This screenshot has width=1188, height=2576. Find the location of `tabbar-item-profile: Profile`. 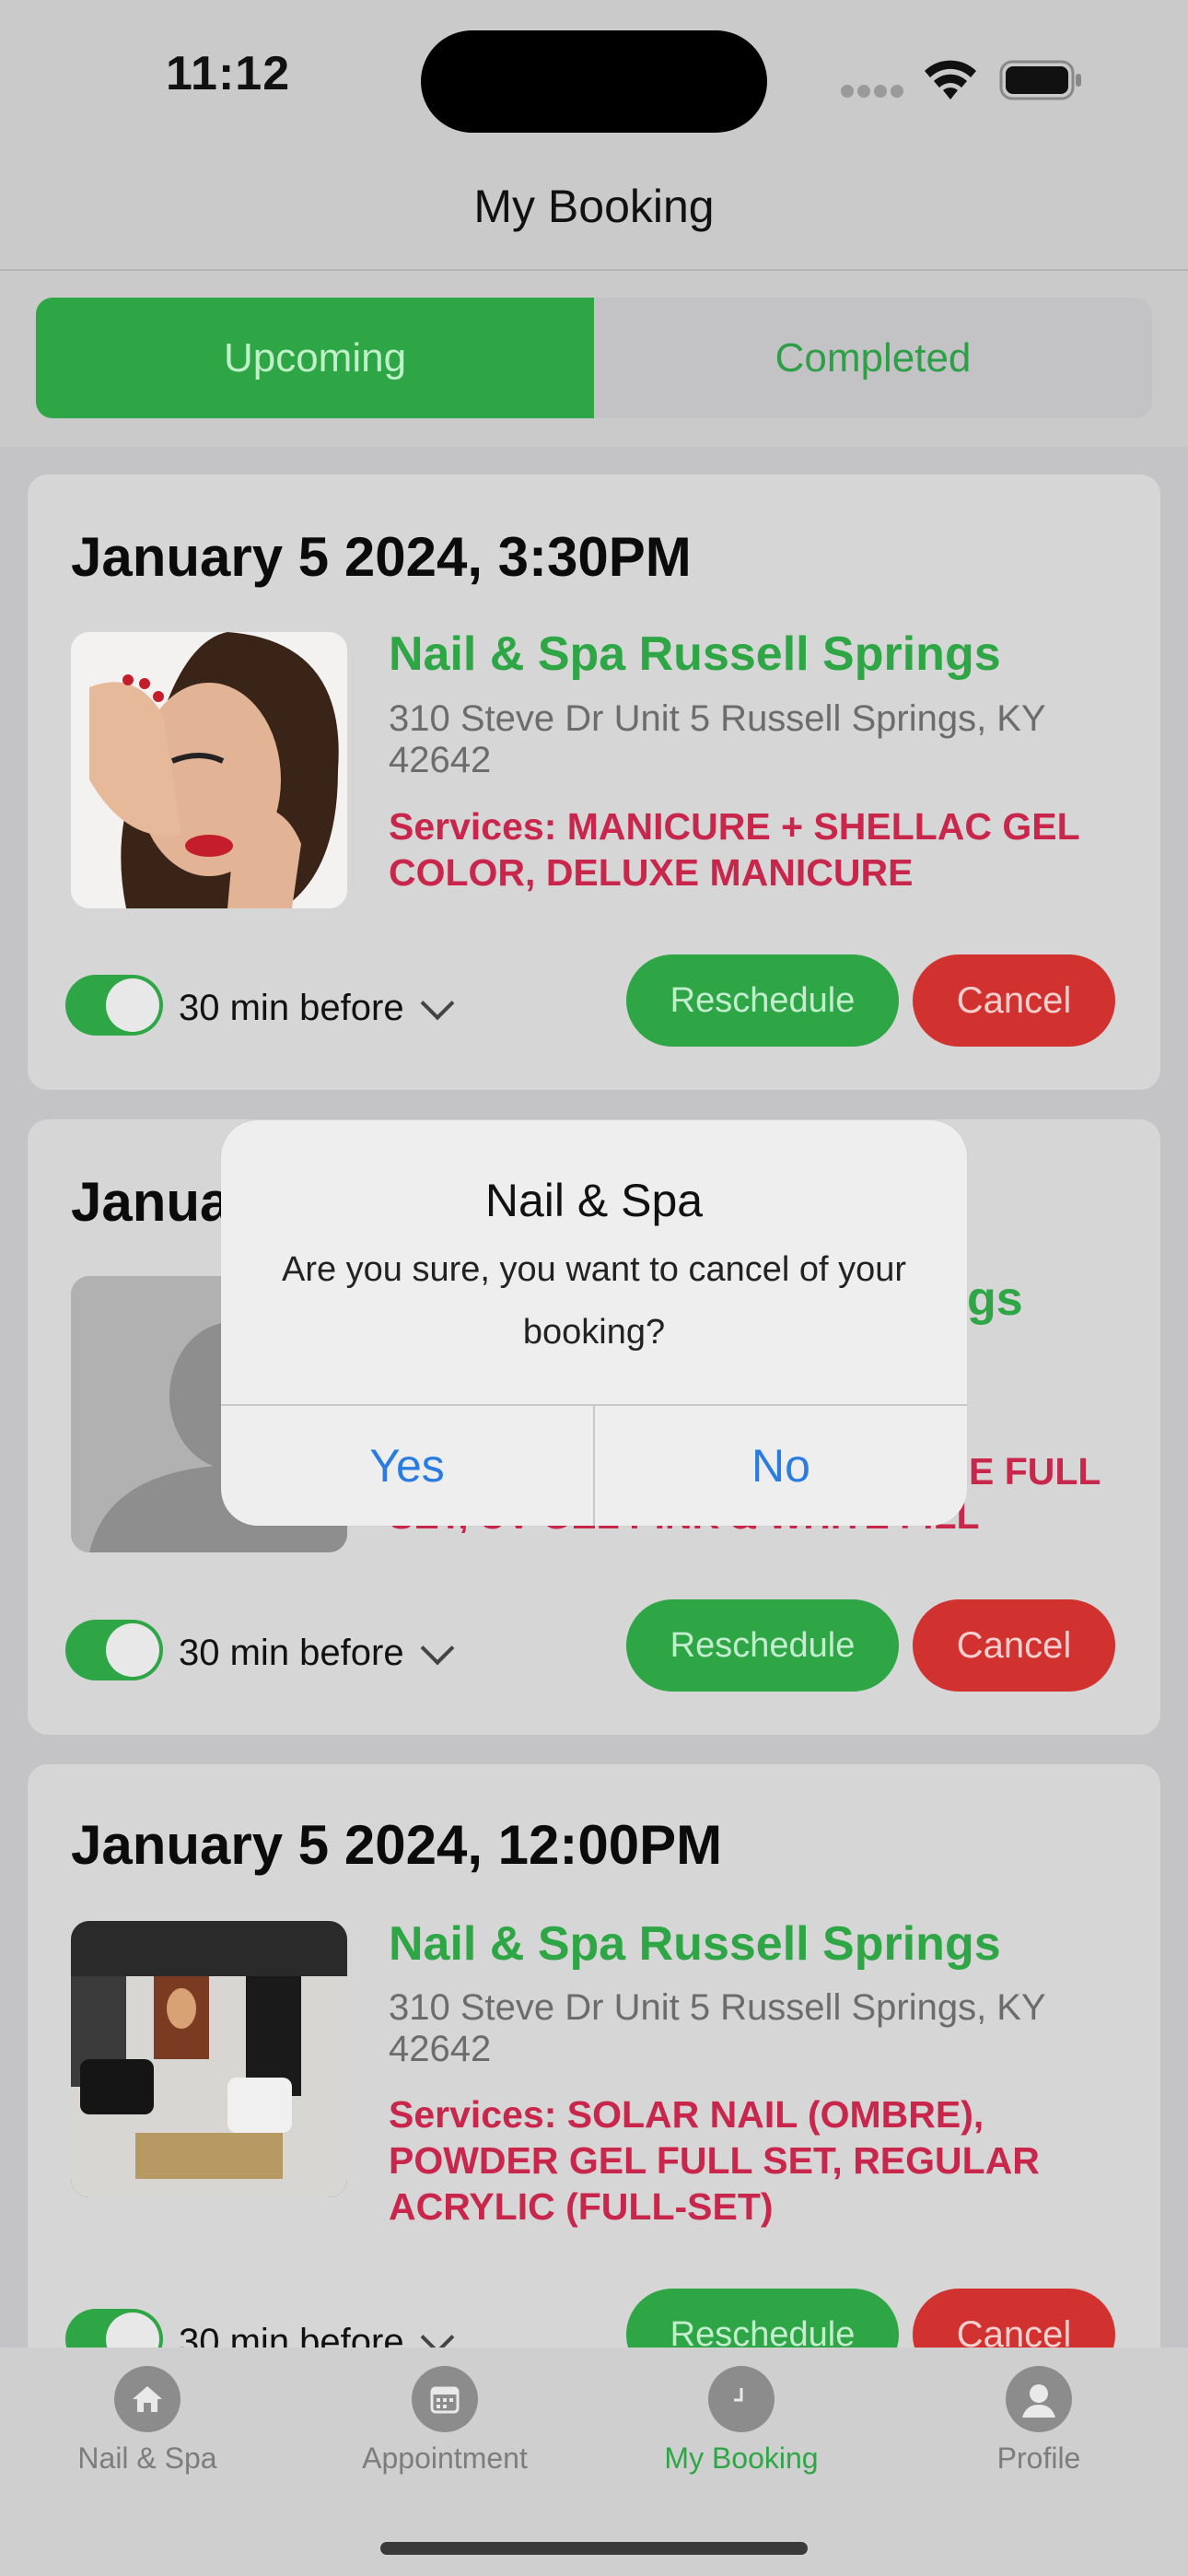

tabbar-item-profile: Profile is located at coordinates (1039, 2421).